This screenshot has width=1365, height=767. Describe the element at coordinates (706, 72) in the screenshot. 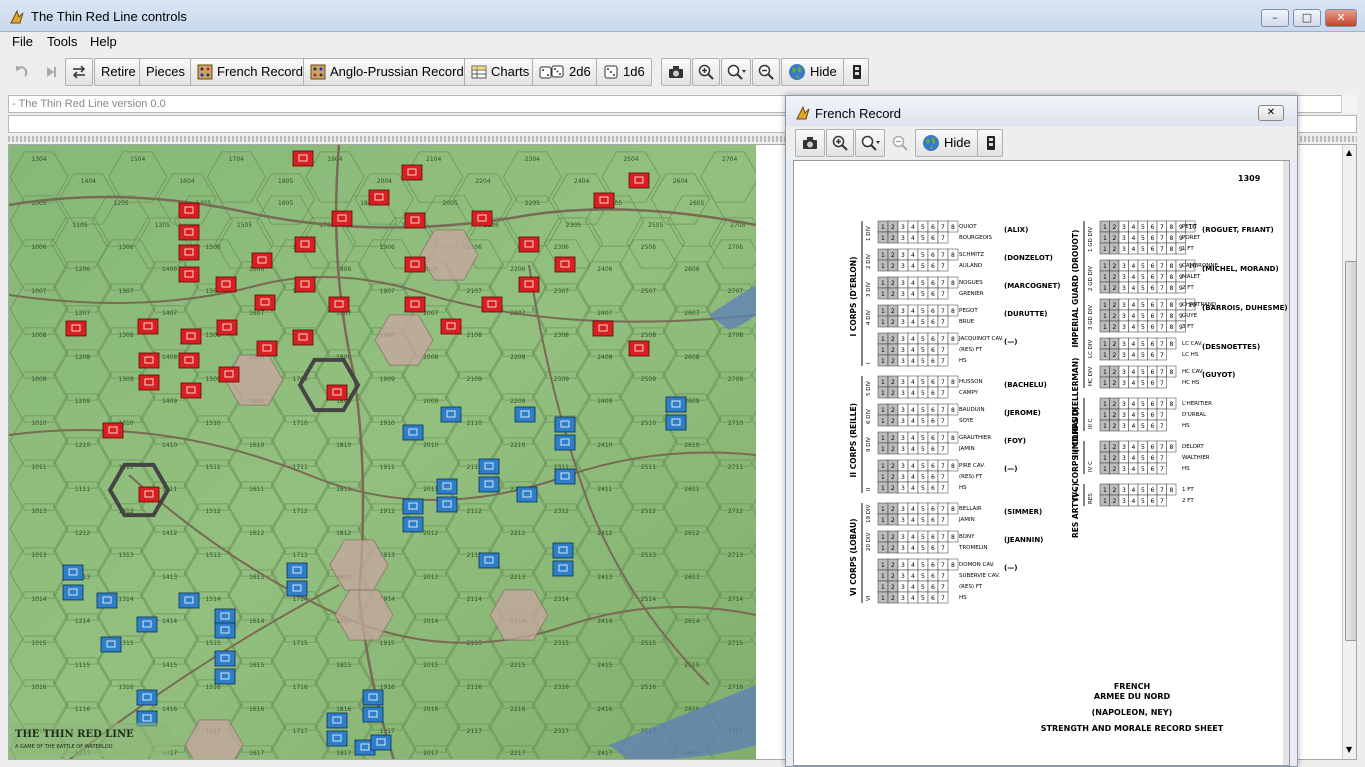

I see `zoom-in-button` at that location.